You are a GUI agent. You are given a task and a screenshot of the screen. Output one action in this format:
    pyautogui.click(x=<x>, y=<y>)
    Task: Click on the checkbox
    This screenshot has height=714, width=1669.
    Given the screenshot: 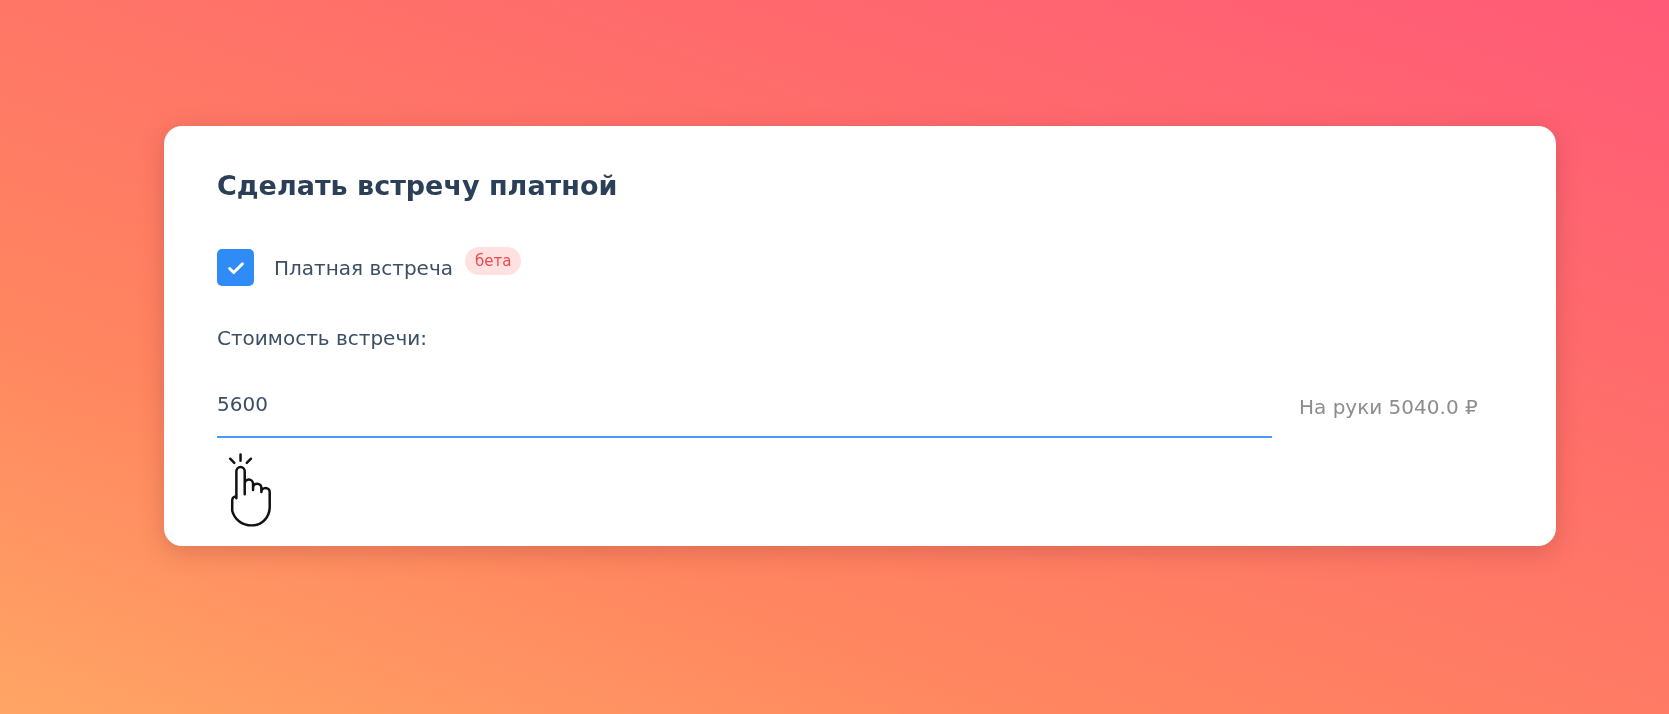 What is the action you would take?
    pyautogui.click(x=235, y=267)
    